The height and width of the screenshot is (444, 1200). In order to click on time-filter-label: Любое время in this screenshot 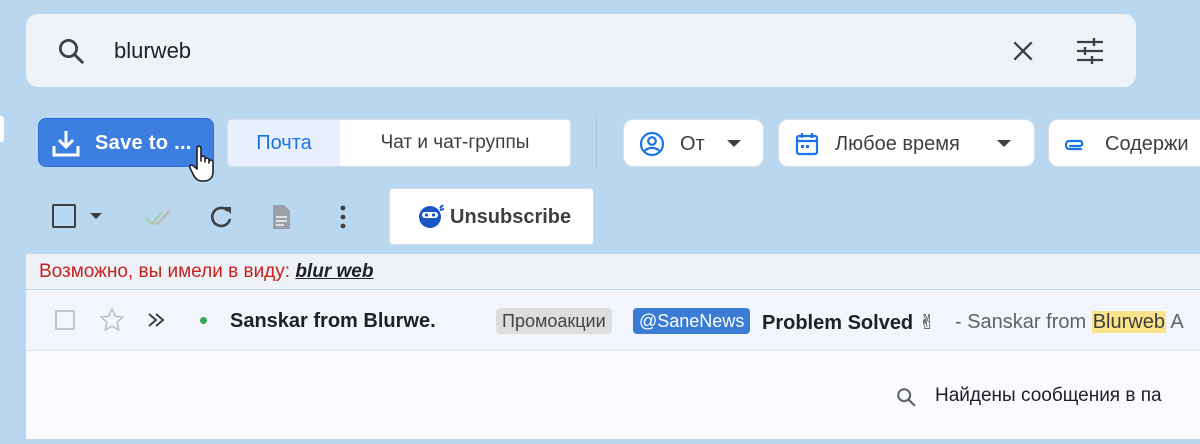, I will do `click(897, 144)`.